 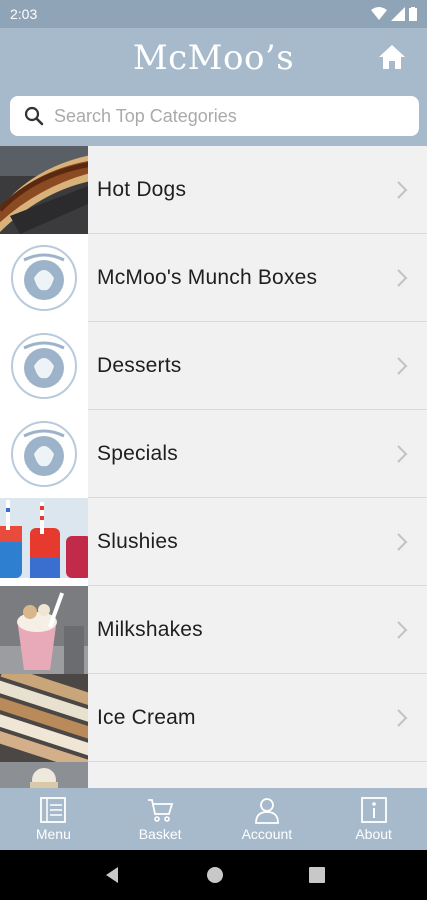 I want to click on nav-account: Account, so click(x=267, y=819).